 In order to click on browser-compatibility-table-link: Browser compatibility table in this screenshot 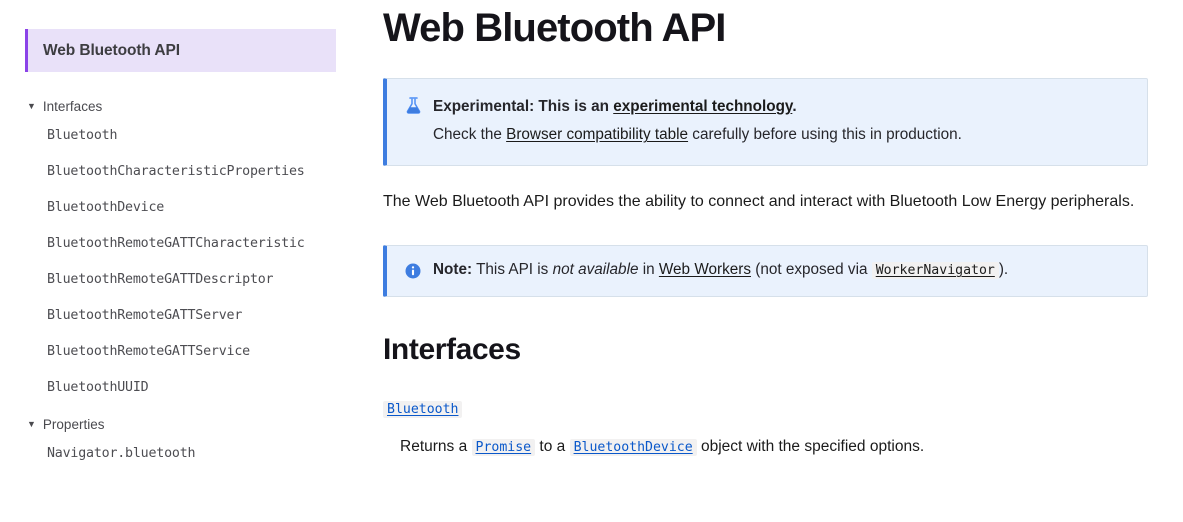, I will do `click(597, 134)`.